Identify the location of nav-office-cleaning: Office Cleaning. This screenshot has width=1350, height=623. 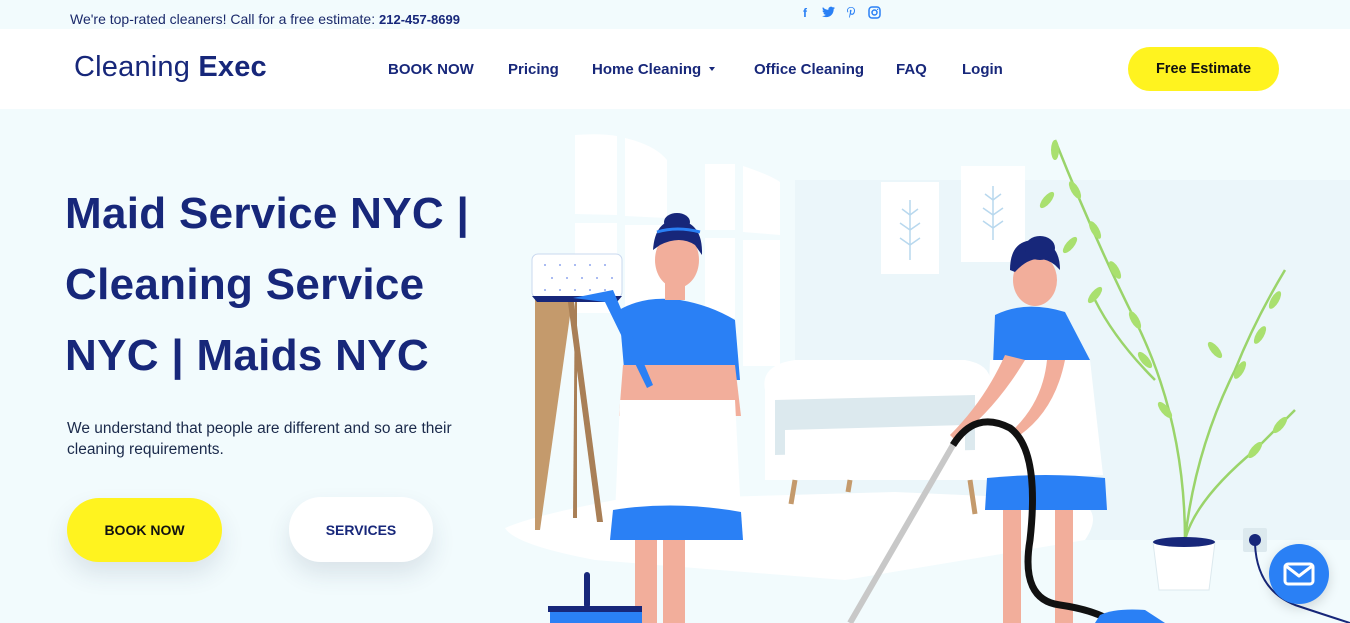
(809, 69).